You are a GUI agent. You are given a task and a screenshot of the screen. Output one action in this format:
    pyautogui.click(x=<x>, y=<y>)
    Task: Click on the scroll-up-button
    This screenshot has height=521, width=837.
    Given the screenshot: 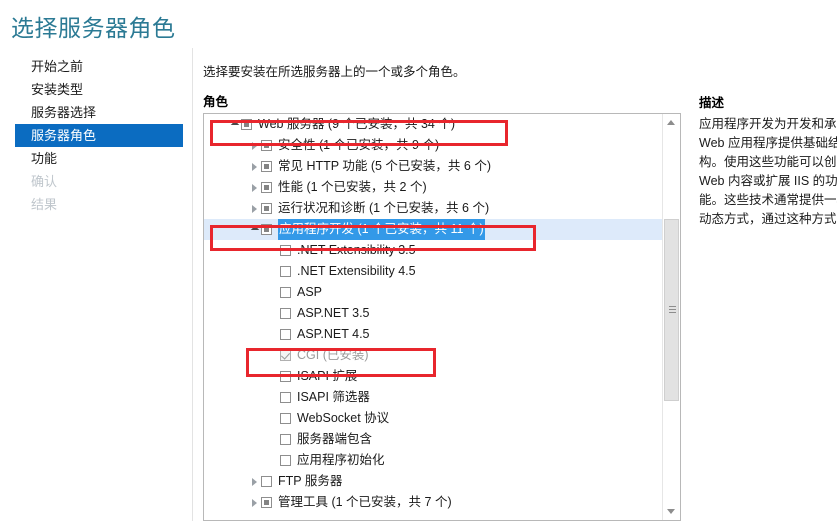 What is the action you would take?
    pyautogui.click(x=671, y=122)
    